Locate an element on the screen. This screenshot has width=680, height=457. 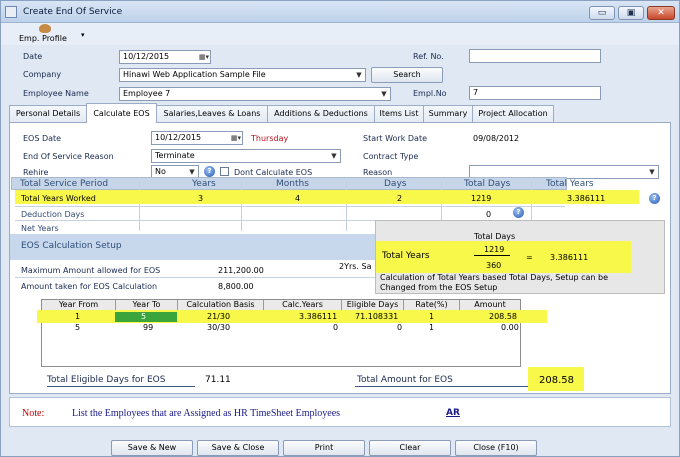
dont-calculate-checkbox is located at coordinates (224, 171).